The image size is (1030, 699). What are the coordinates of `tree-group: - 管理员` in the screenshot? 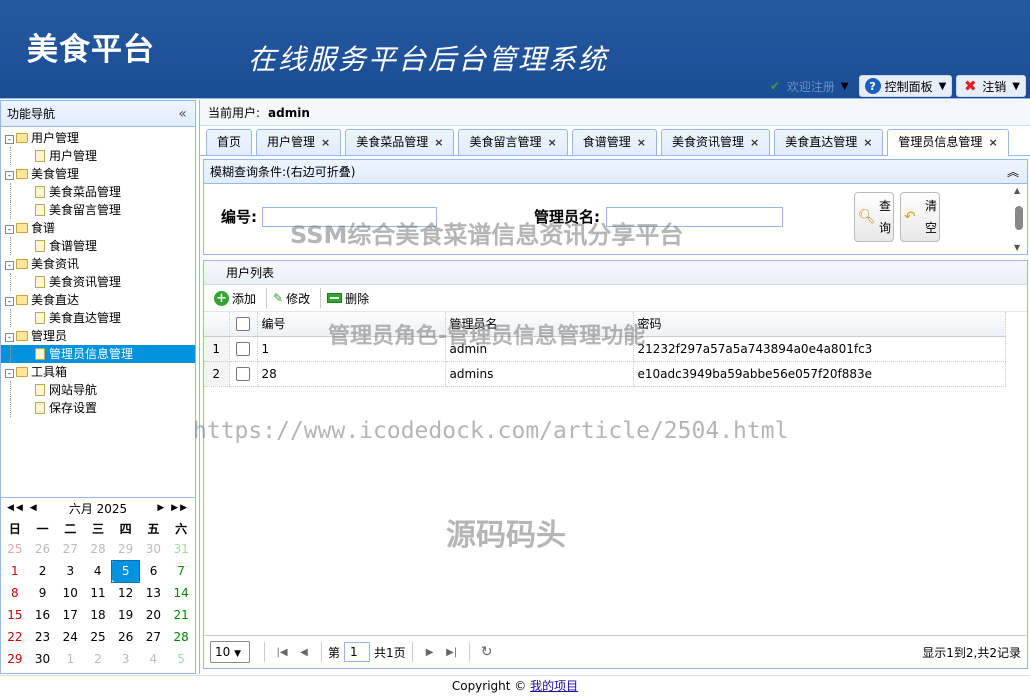 It's located at (98, 336).